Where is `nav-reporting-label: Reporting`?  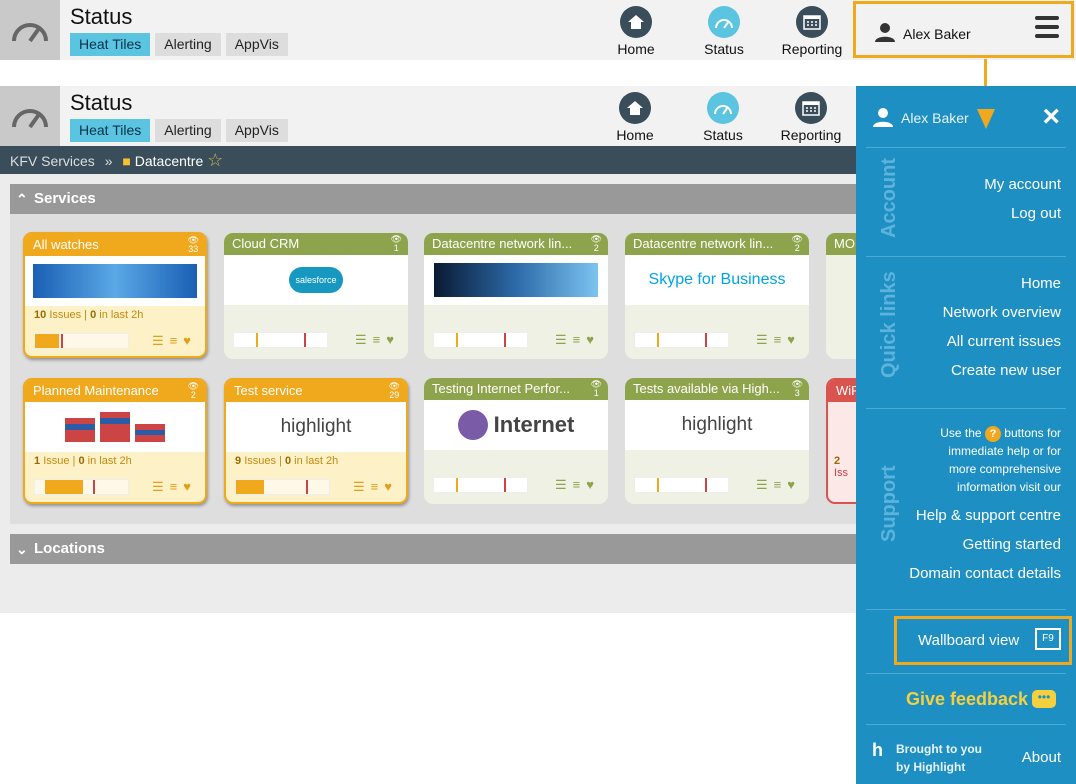
nav-reporting-label: Reporting is located at coordinates (811, 135).